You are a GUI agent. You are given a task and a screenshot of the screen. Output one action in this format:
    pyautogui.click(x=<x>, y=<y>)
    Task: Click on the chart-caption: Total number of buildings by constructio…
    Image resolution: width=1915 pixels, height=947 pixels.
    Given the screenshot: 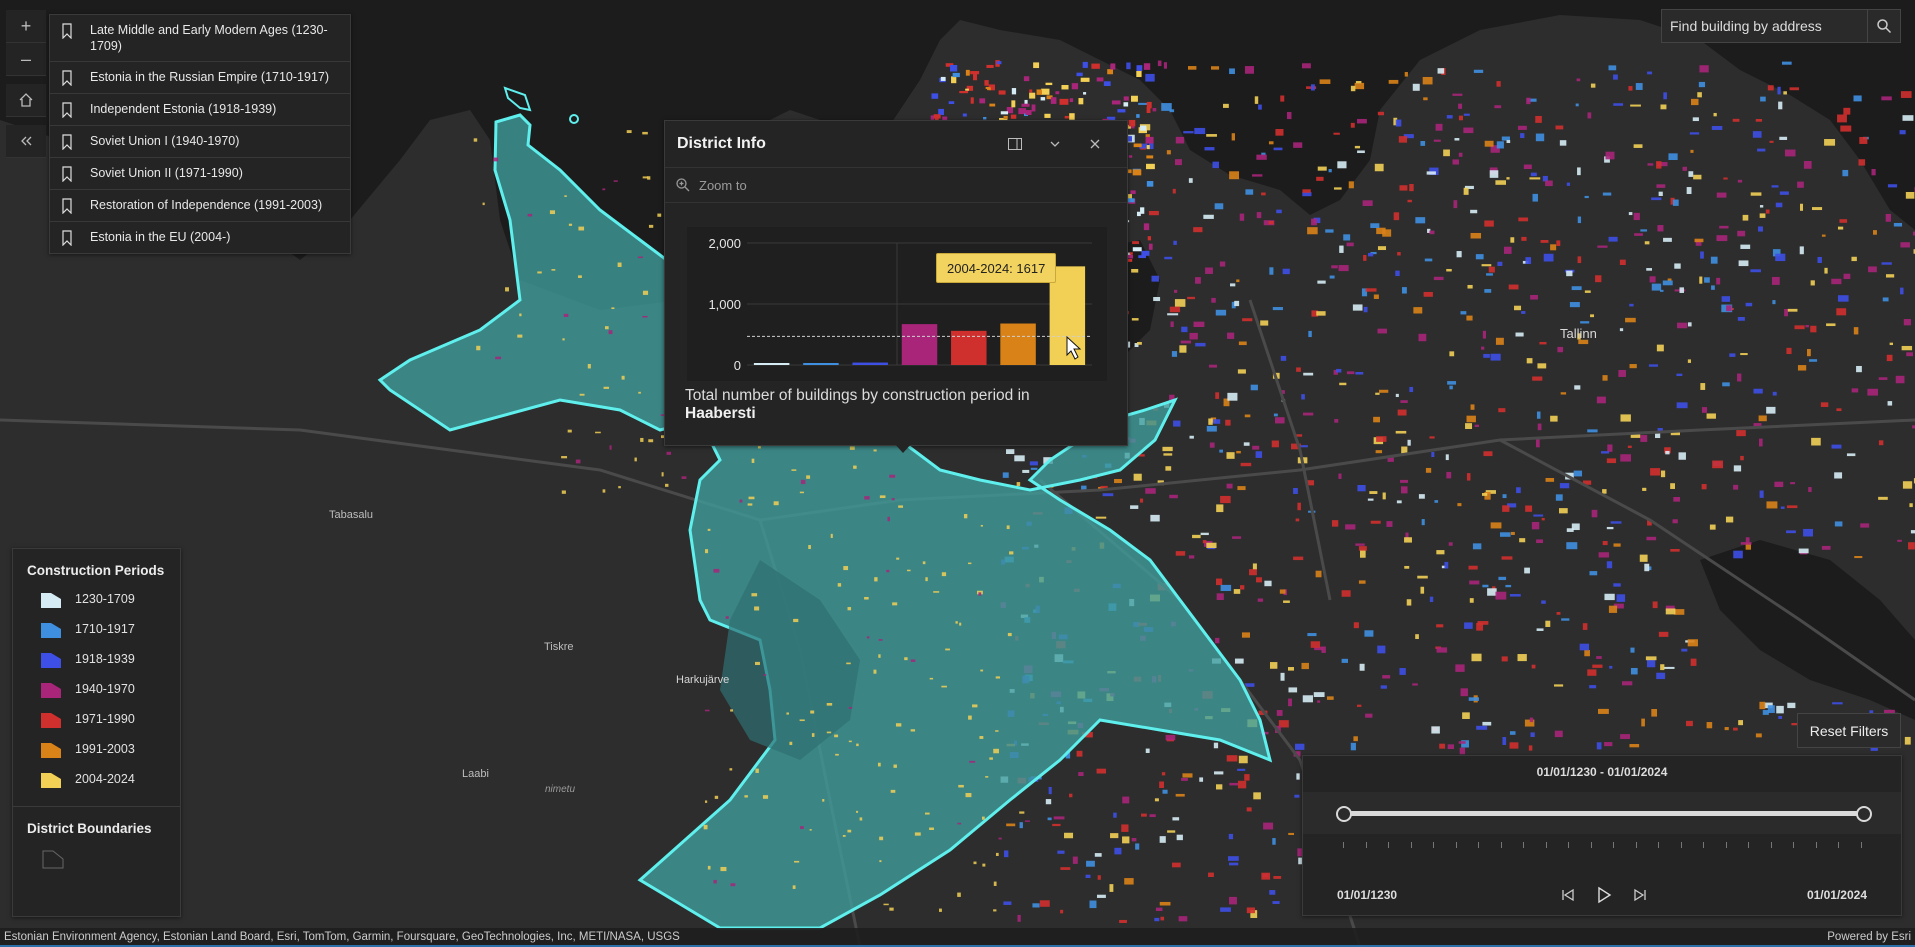 What is the action you would take?
    pyautogui.click(x=900, y=405)
    